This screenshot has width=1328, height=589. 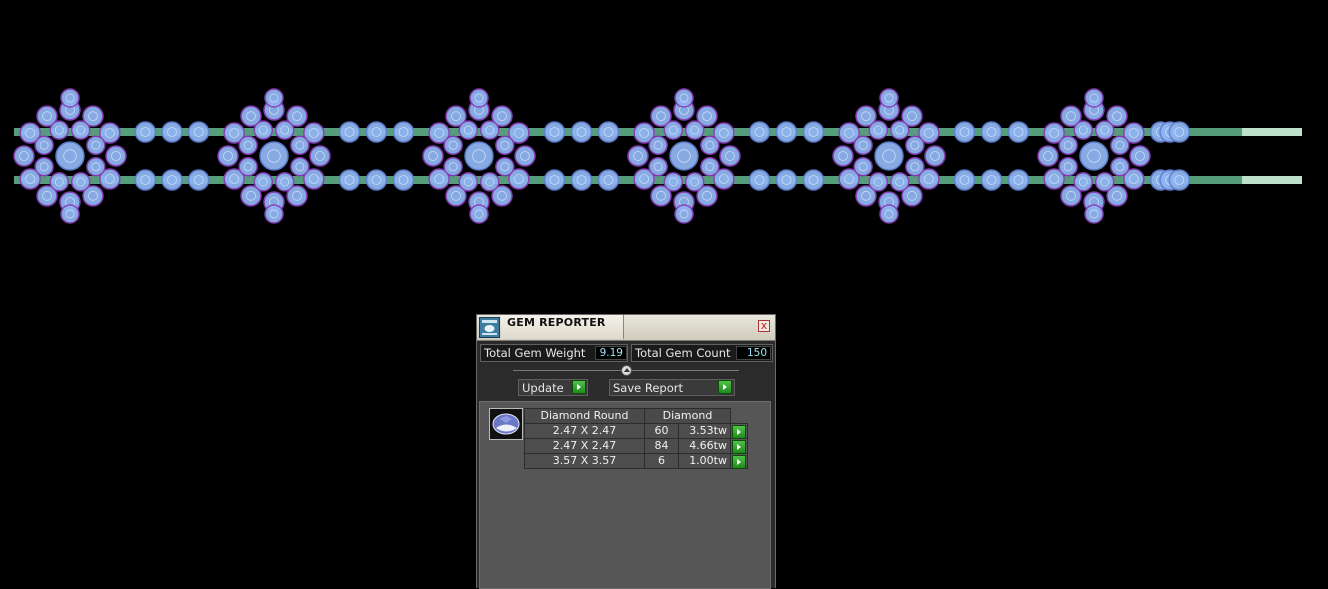 I want to click on update-play-icon, so click(x=579, y=387).